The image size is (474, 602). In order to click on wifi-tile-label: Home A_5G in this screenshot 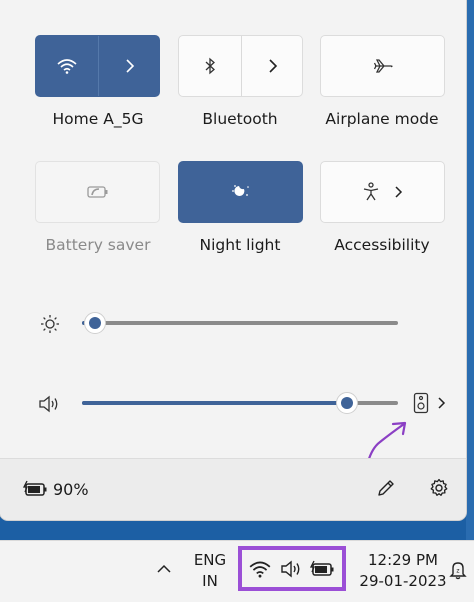, I will do `click(98, 119)`.